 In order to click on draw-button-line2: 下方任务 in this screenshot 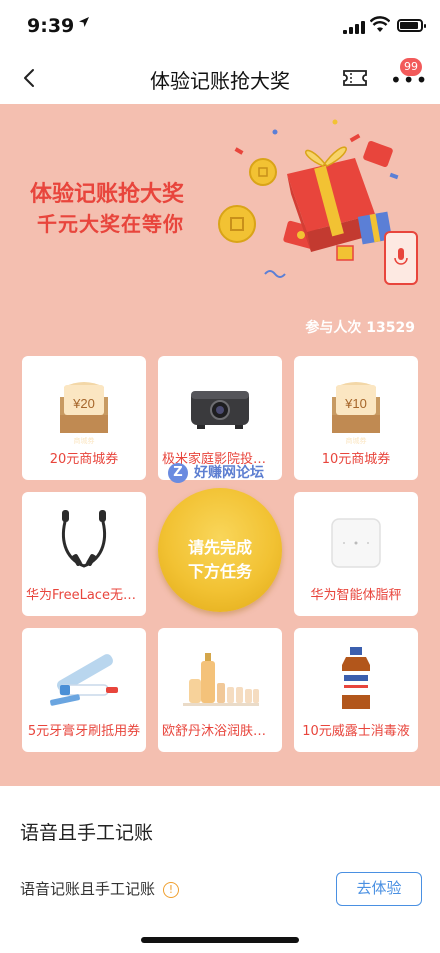, I will do `click(219, 571)`.